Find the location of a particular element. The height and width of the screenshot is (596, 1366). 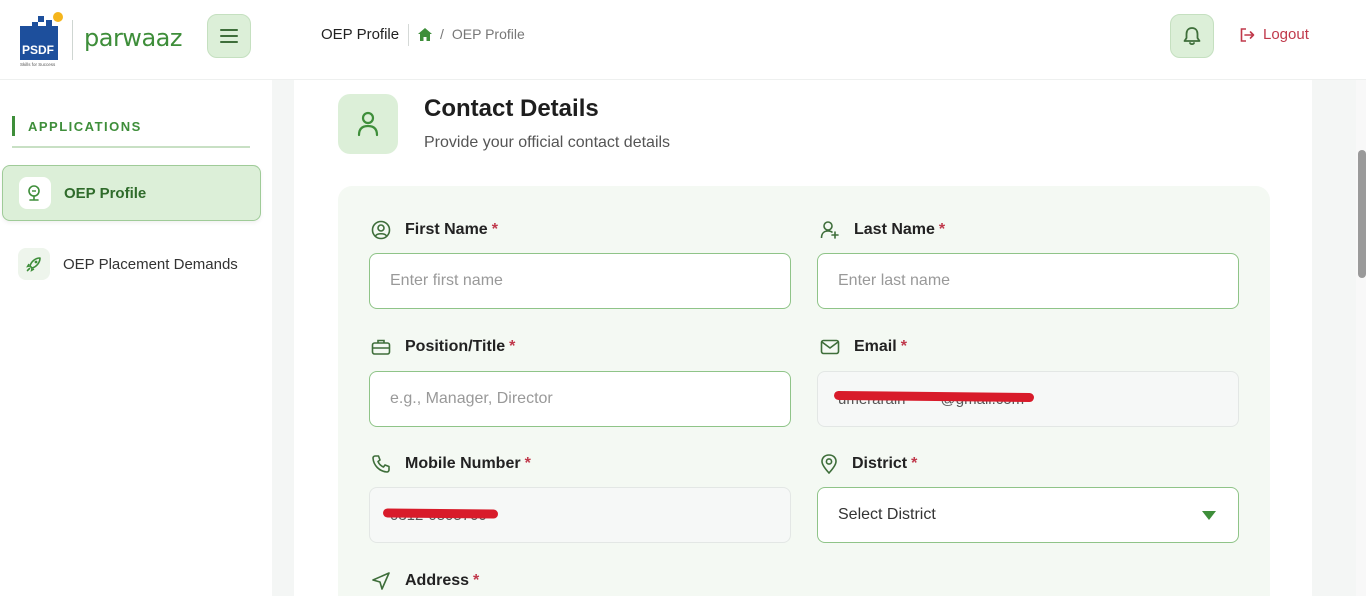

breadcrumb-current: OEP Profile is located at coordinates (488, 34).